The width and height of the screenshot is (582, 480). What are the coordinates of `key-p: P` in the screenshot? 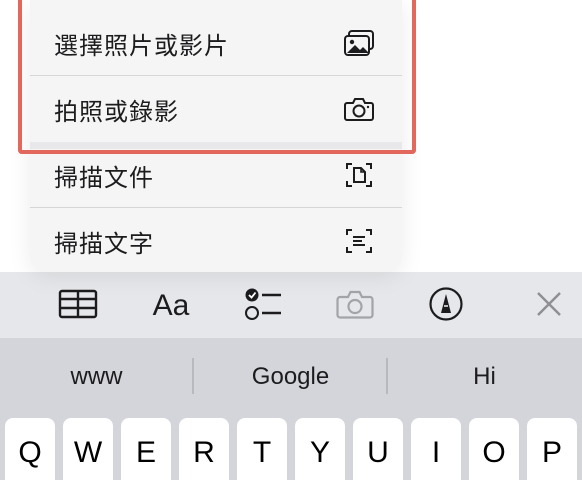 It's located at (552, 449).